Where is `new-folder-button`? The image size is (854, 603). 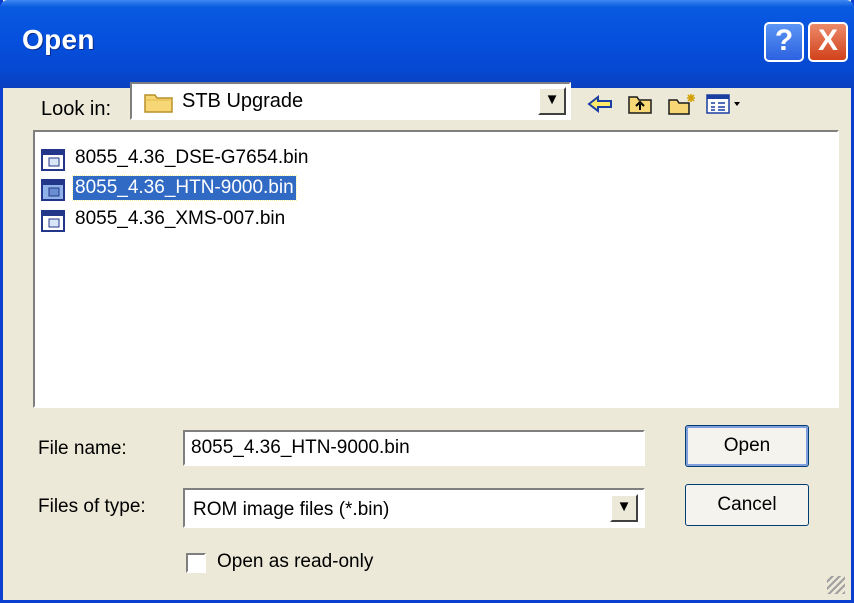
new-folder-button is located at coordinates (682, 104).